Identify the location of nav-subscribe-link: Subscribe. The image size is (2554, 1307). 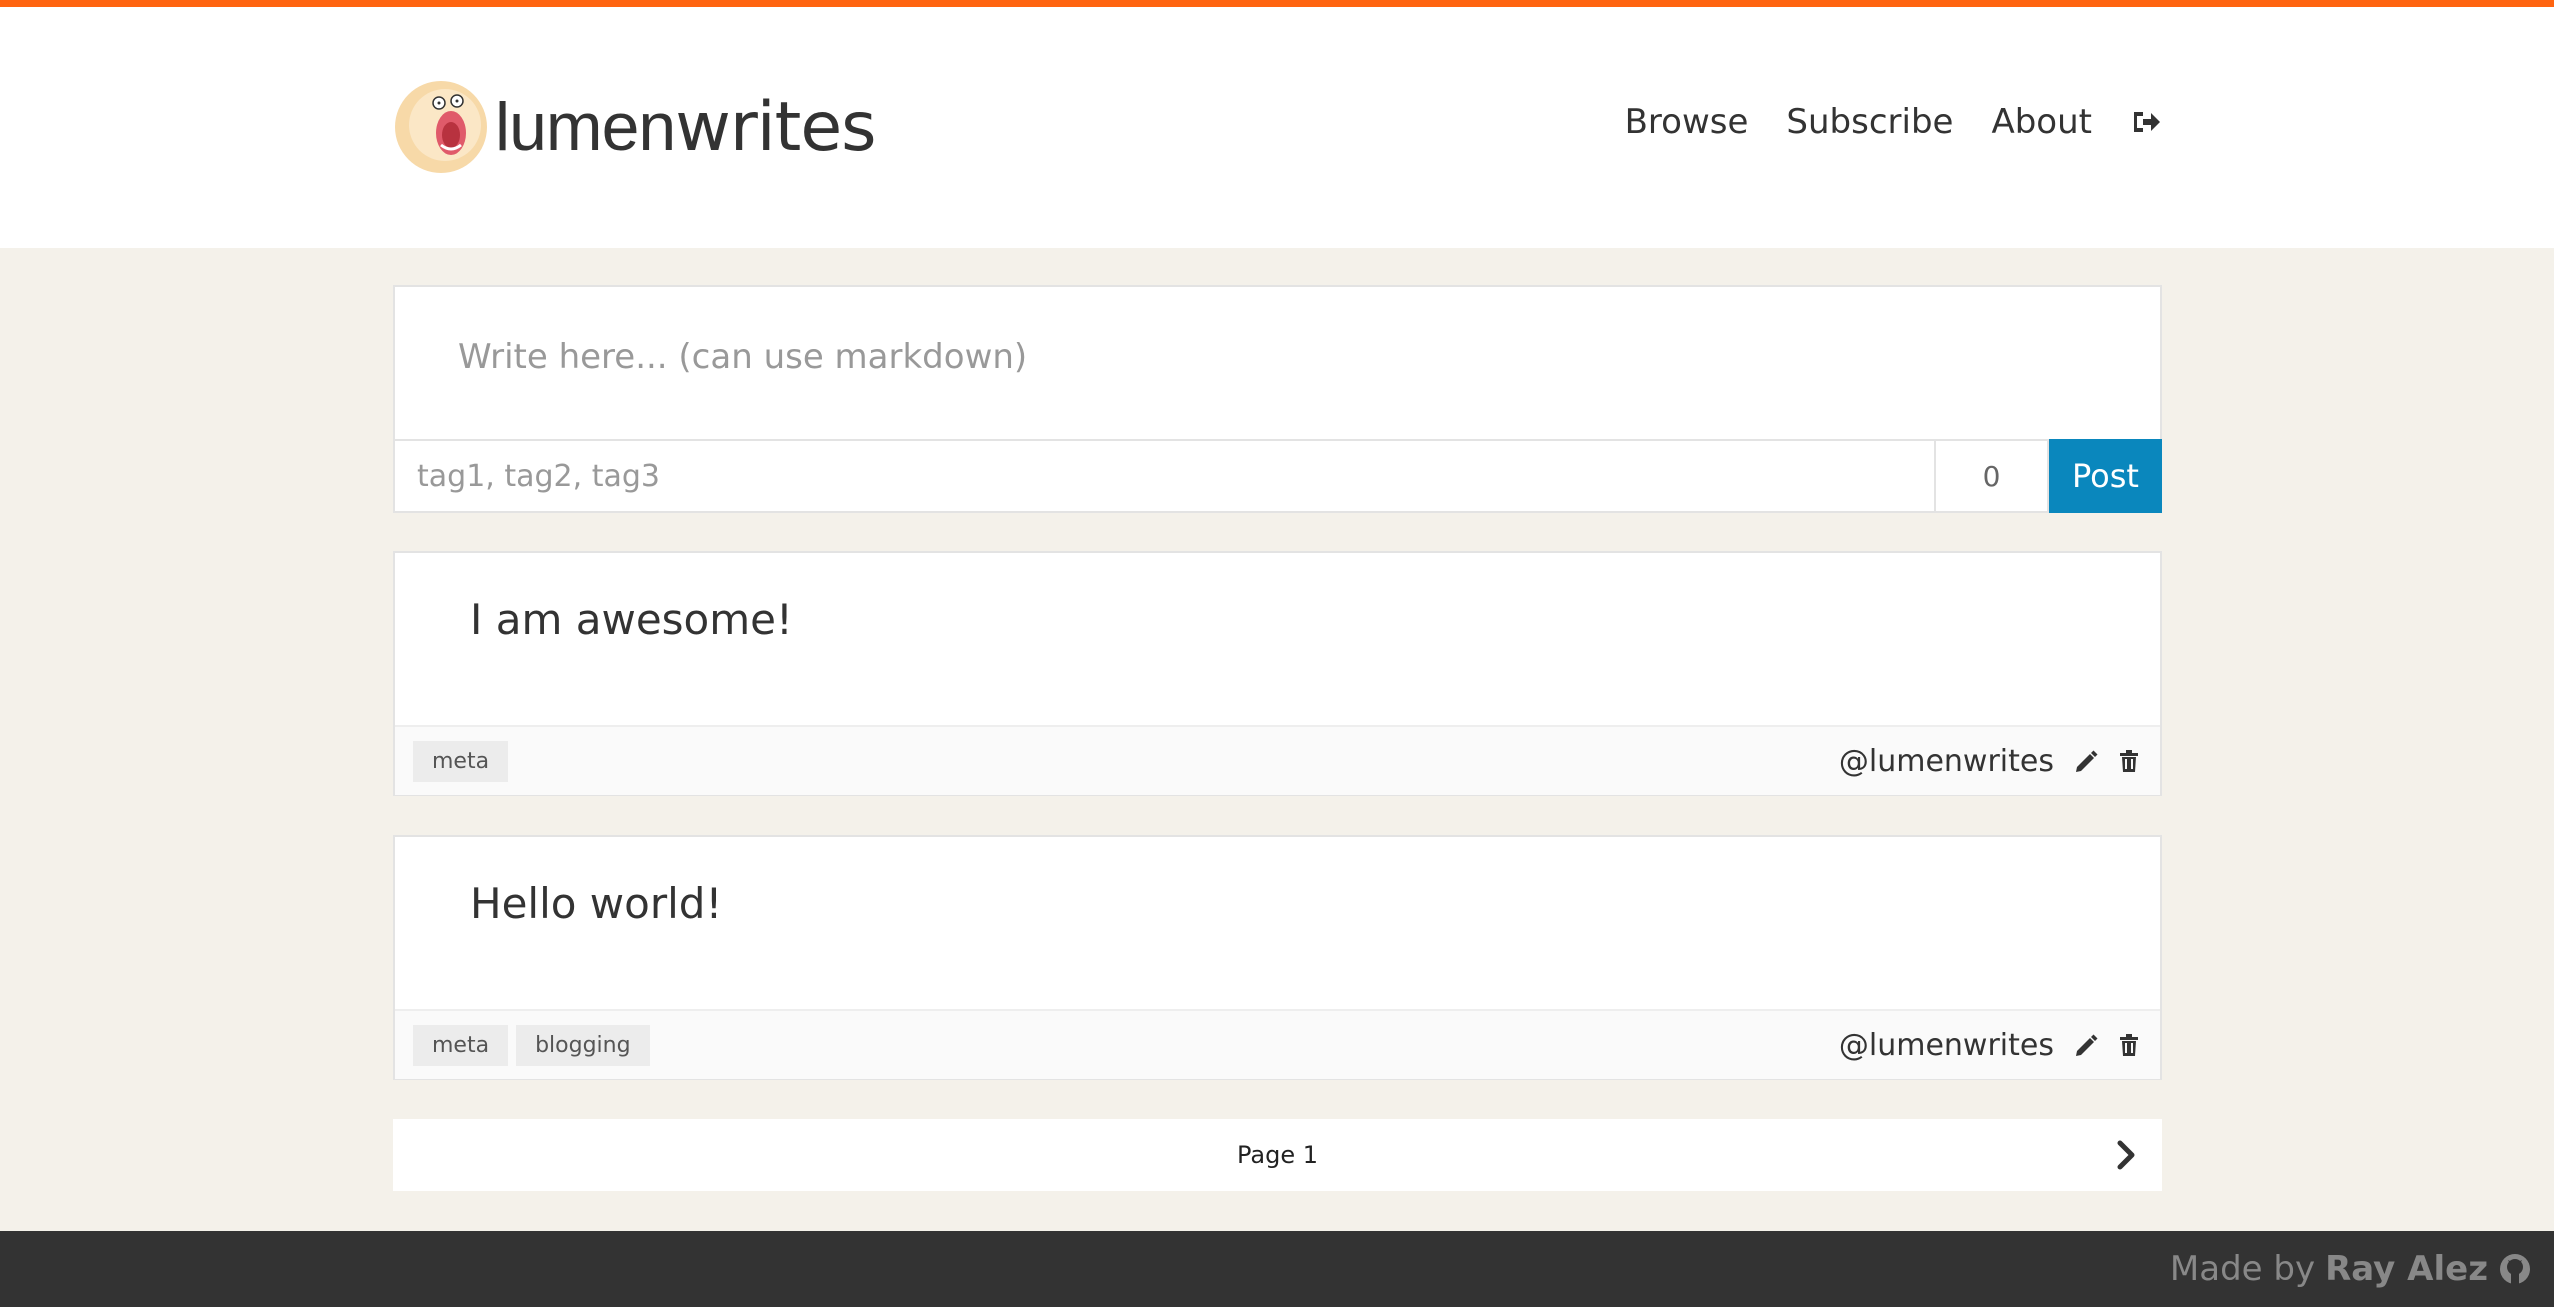
(1869, 122).